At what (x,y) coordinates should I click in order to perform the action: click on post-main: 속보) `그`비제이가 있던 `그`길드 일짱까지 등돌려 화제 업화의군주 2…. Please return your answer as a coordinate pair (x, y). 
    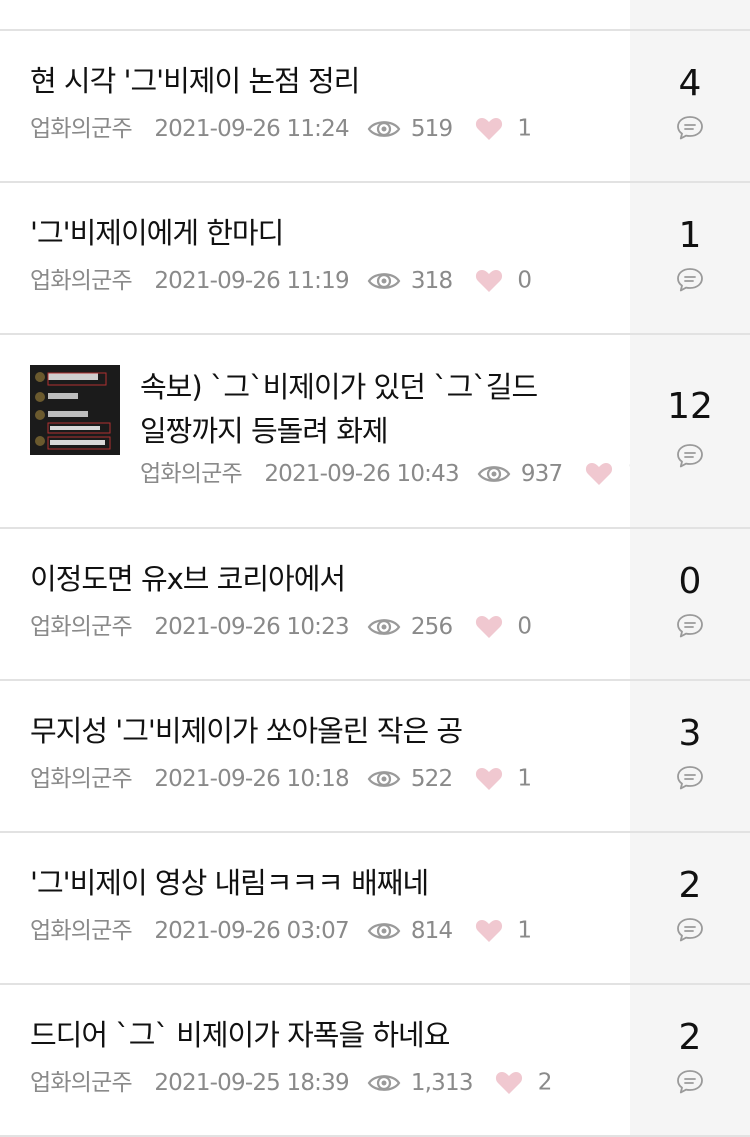
    Looking at the image, I should click on (321, 431).